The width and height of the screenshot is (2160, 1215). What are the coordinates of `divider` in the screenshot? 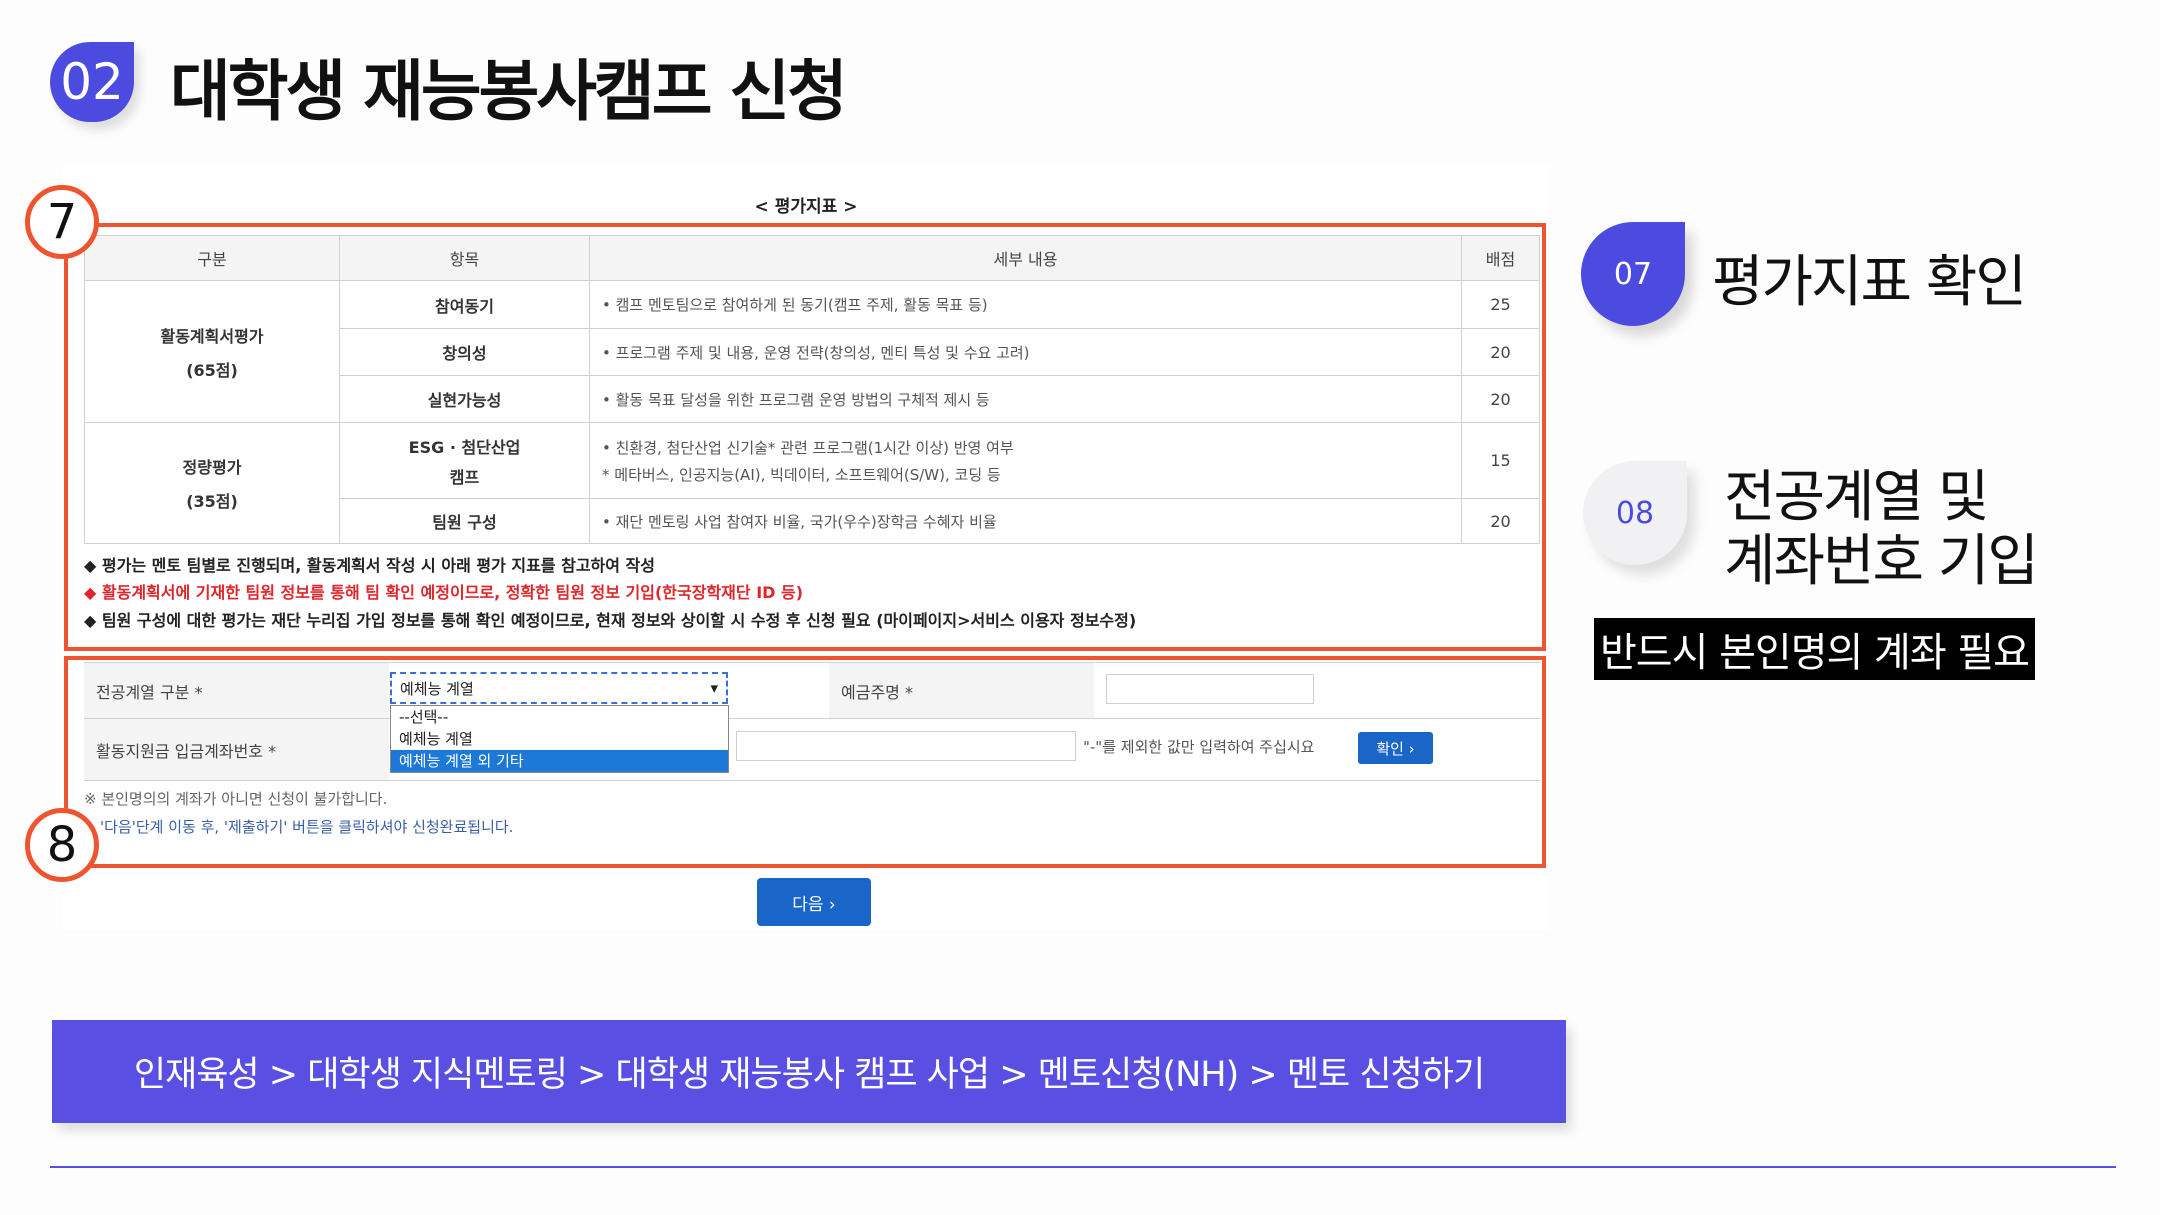 It's located at (1083, 1167).